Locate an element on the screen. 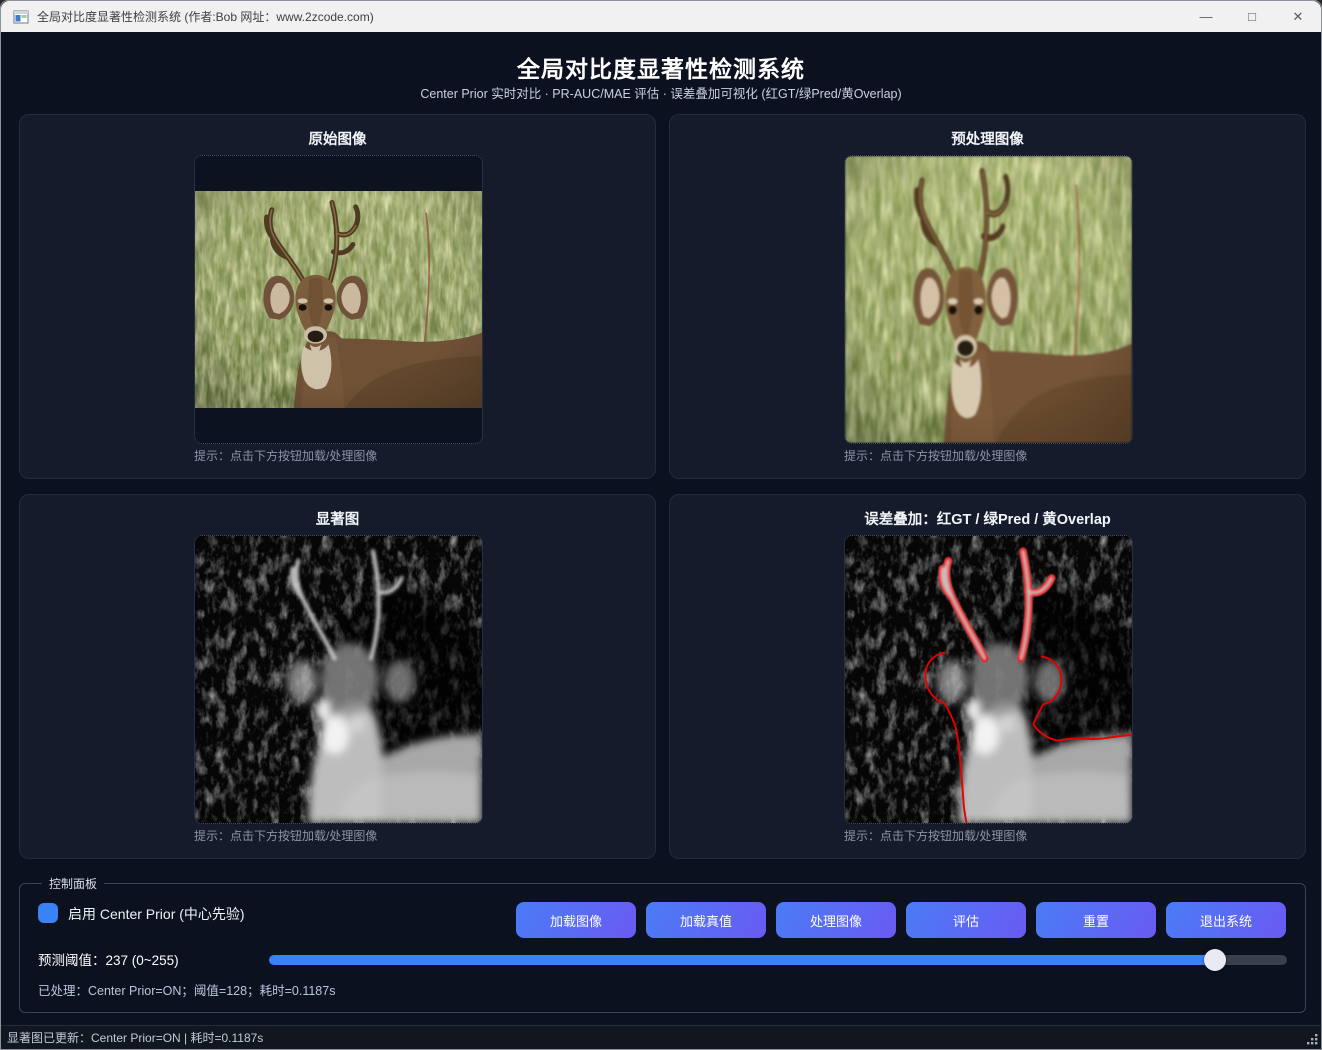  close-icon: ✕ is located at coordinates (1298, 16).